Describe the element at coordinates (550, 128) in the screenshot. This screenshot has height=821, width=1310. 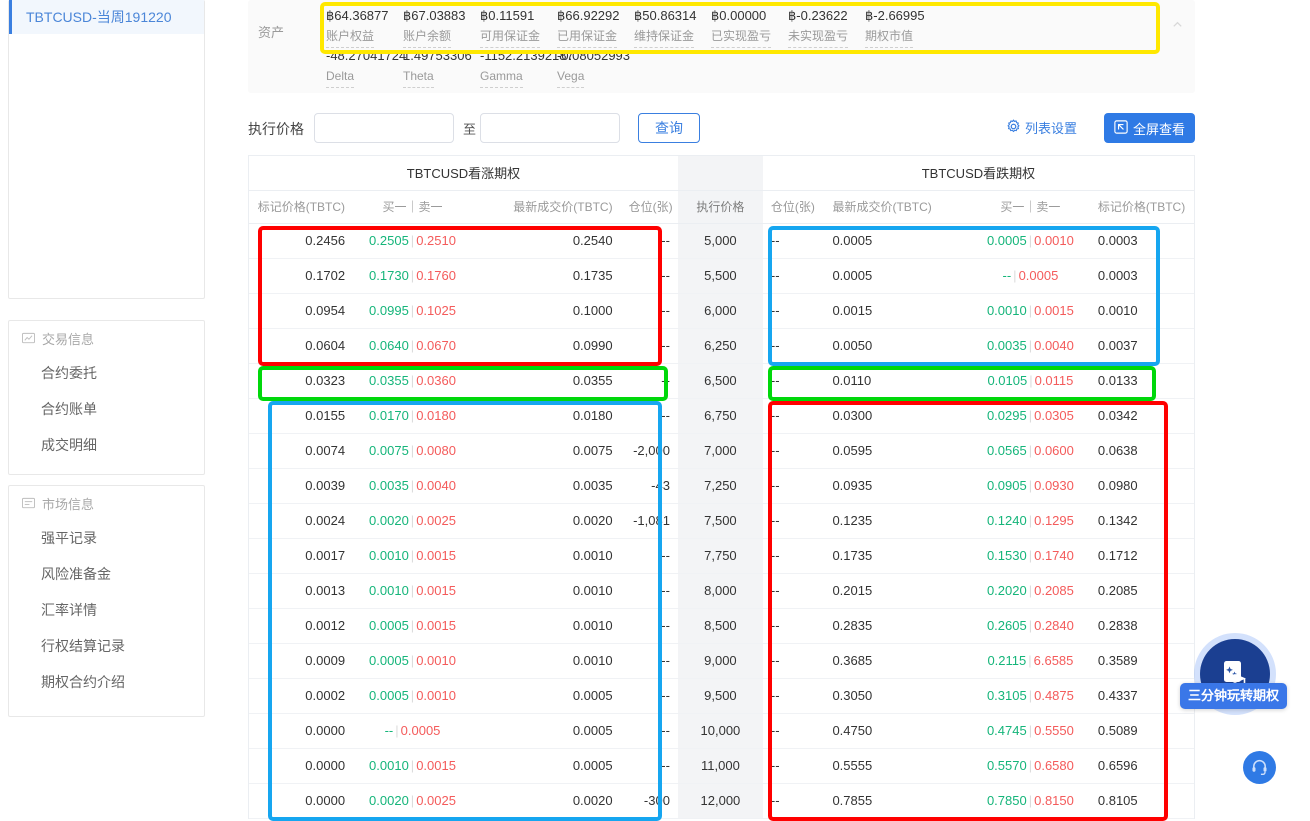
I see `strike-to-input` at that location.